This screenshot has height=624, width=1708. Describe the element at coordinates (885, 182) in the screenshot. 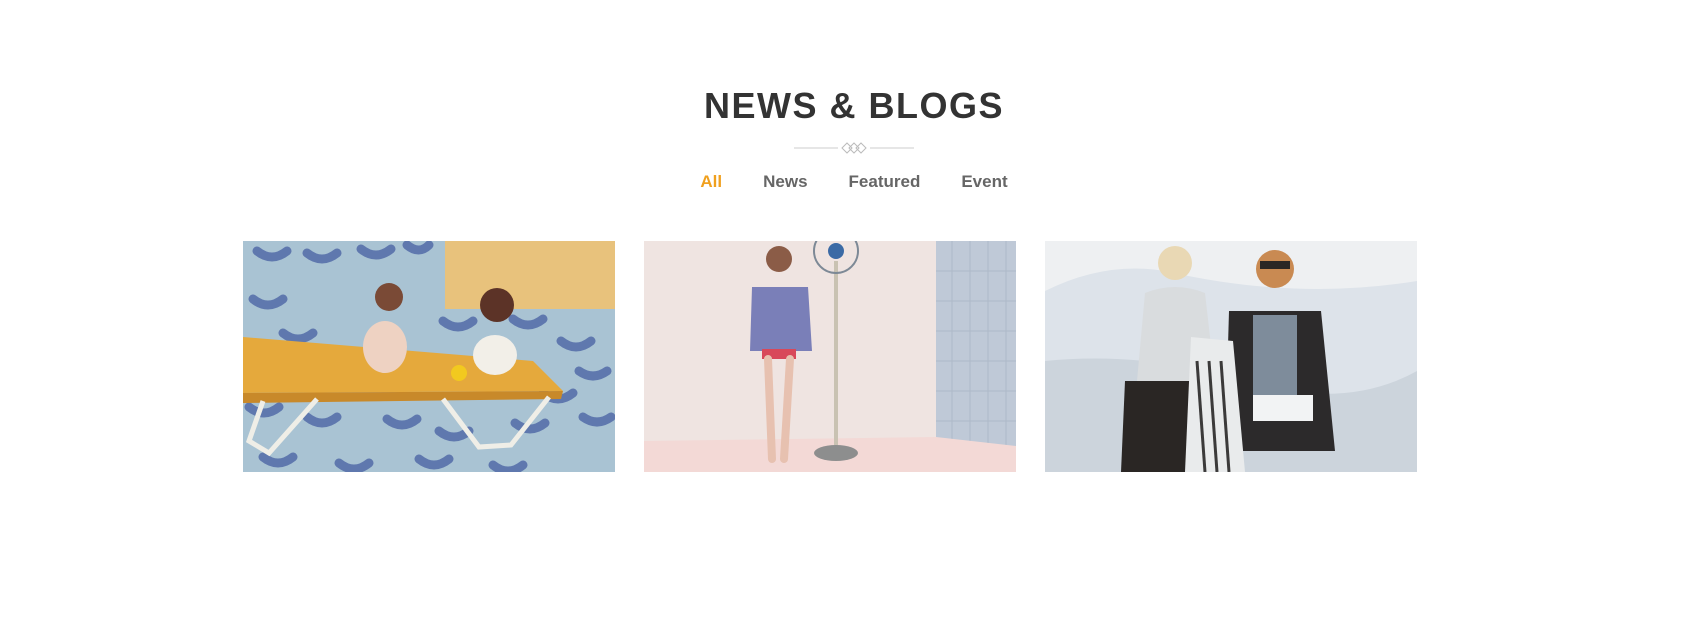

I see `filter-tab-featured: Featured` at that location.